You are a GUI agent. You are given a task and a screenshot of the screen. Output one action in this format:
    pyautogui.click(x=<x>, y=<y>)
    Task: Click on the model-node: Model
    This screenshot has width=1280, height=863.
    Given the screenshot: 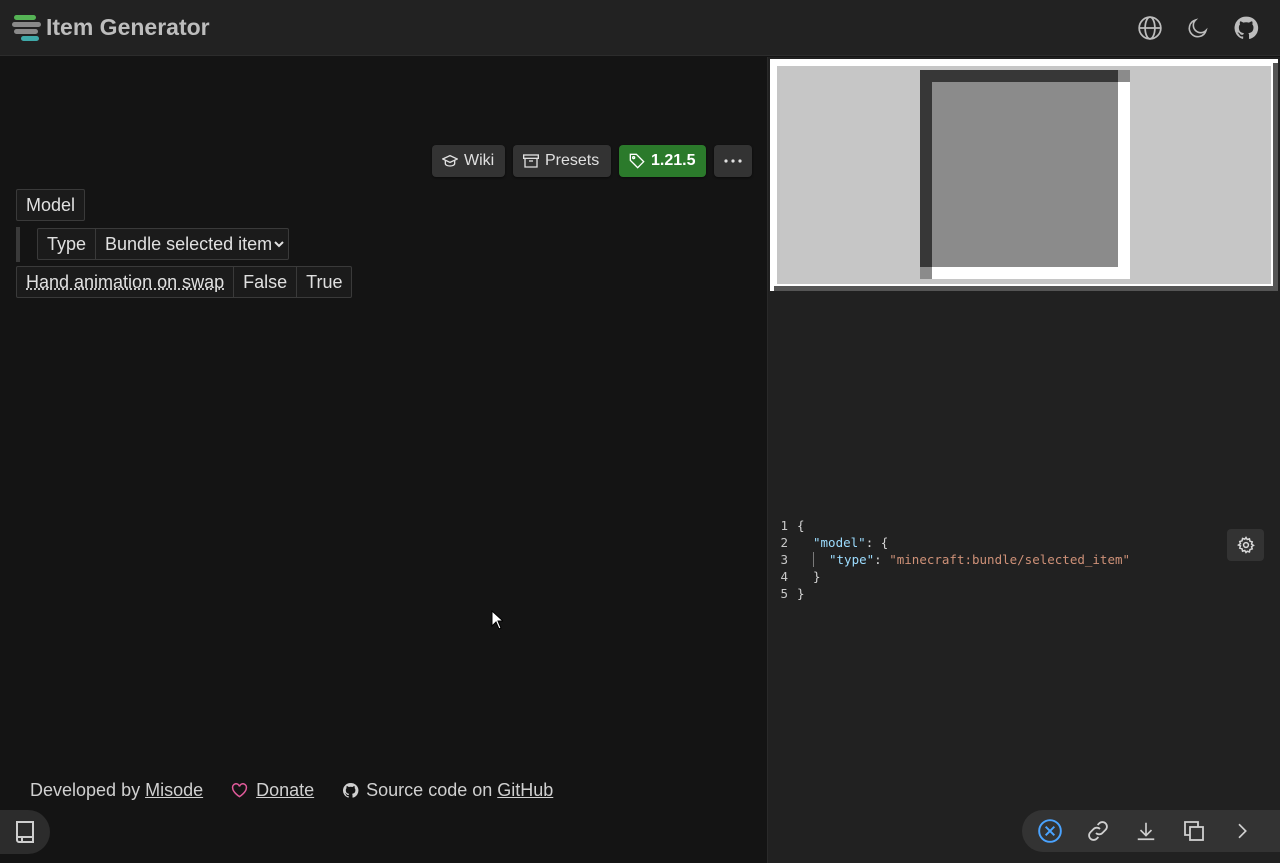 What is the action you would take?
    pyautogui.click(x=51, y=205)
    